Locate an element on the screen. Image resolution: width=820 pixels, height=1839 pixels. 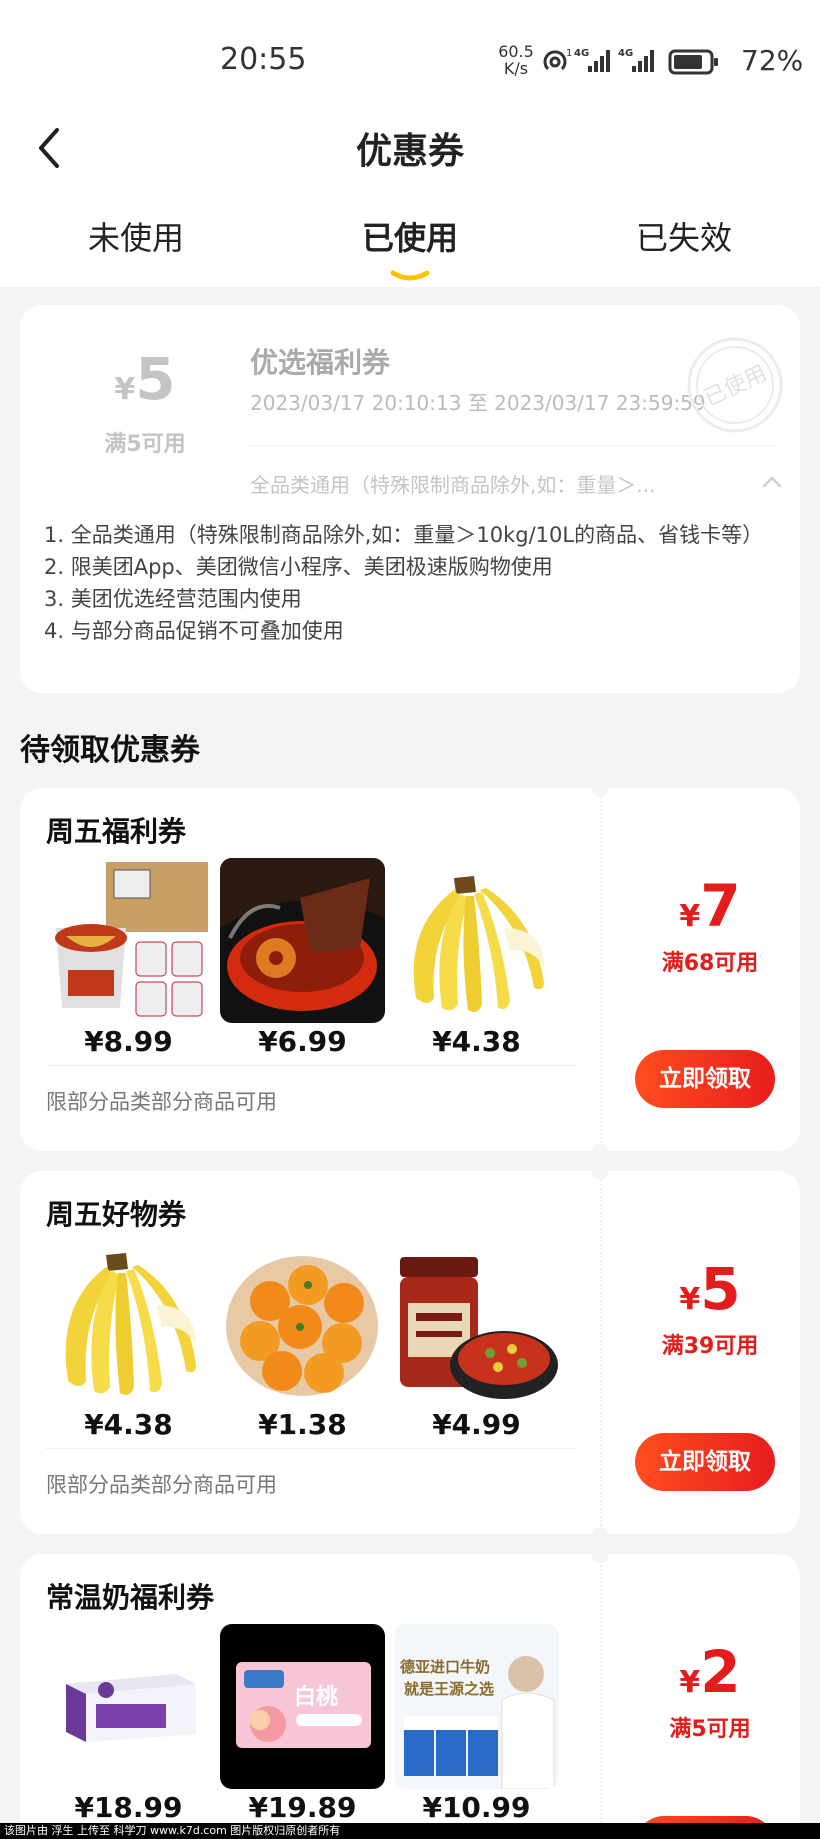
product-item: ¥1.38 is located at coordinates (302, 1341).